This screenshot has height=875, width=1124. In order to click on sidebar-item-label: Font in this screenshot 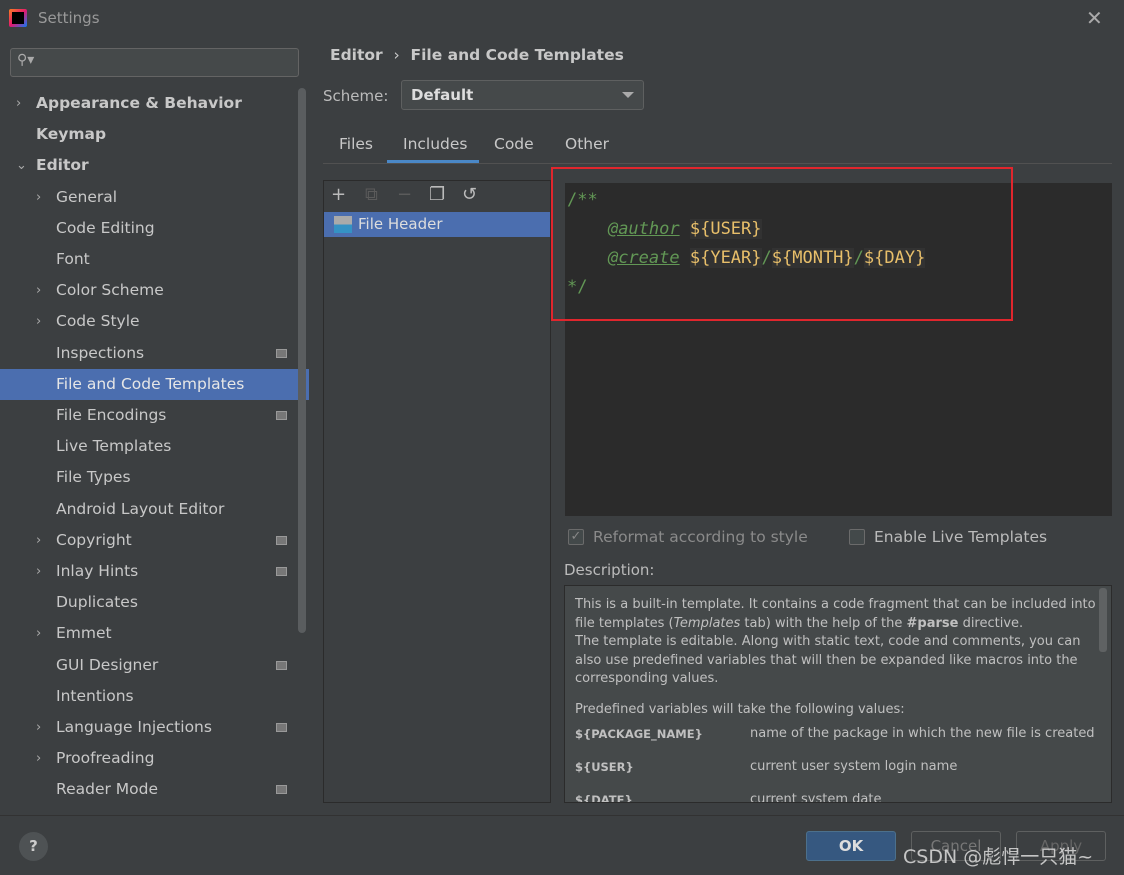, I will do `click(73, 259)`.